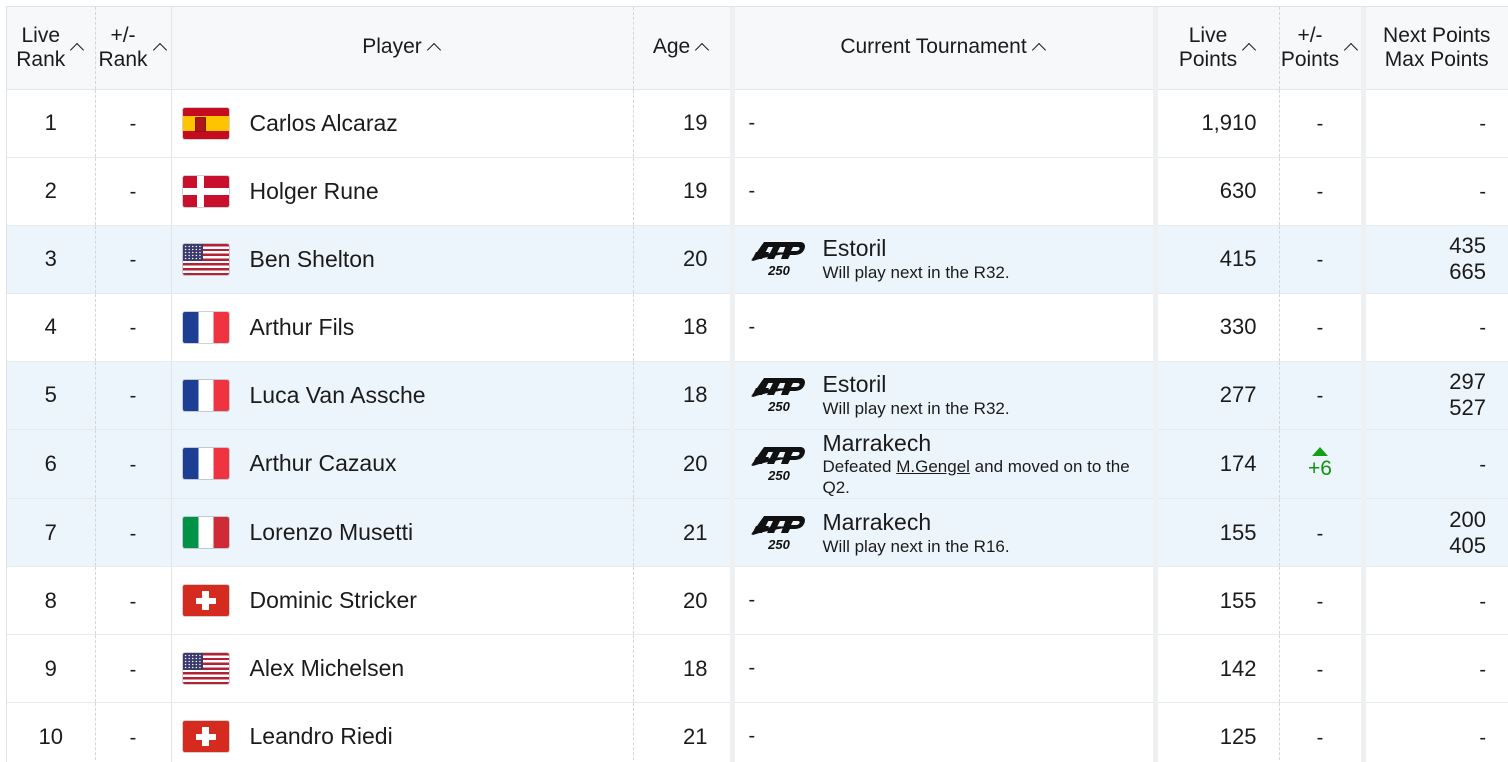  I want to click on column-header-rank-change-line1: +/-, so click(123, 35).